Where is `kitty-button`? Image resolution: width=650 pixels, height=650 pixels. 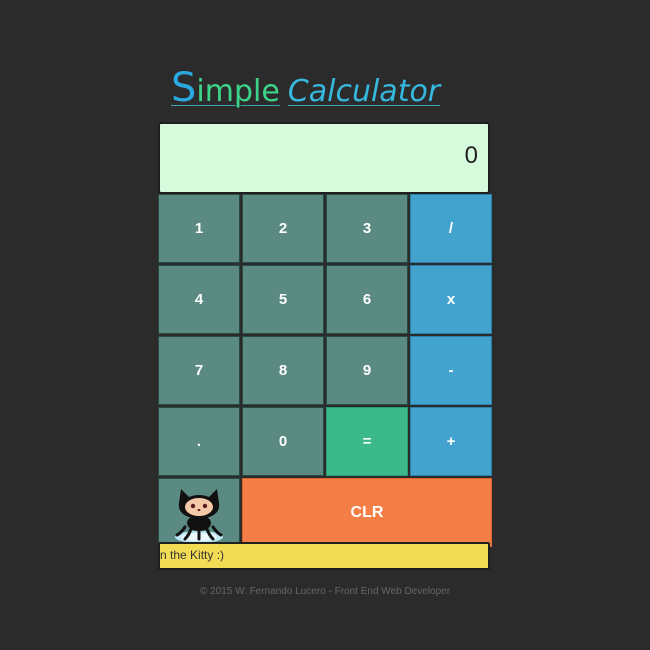
kitty-button is located at coordinates (199, 512).